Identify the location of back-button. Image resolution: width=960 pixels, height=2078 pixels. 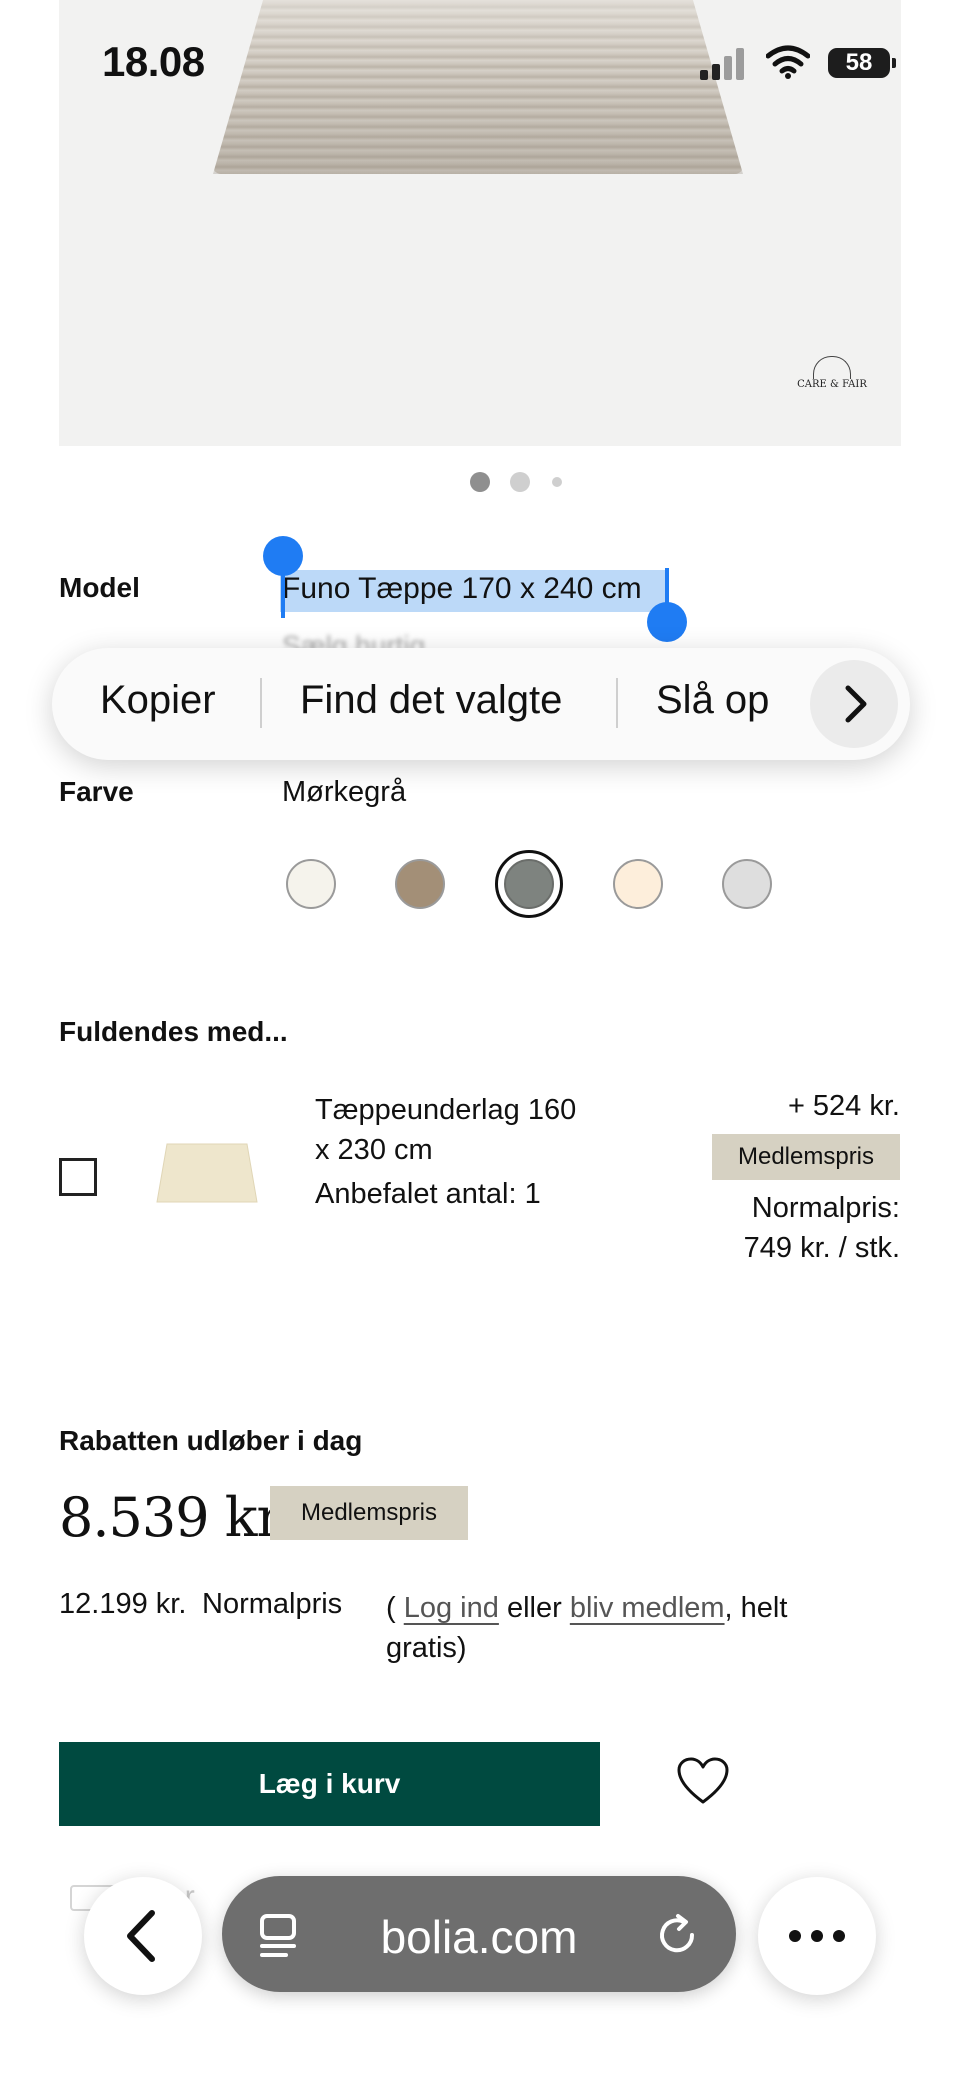
(143, 1936).